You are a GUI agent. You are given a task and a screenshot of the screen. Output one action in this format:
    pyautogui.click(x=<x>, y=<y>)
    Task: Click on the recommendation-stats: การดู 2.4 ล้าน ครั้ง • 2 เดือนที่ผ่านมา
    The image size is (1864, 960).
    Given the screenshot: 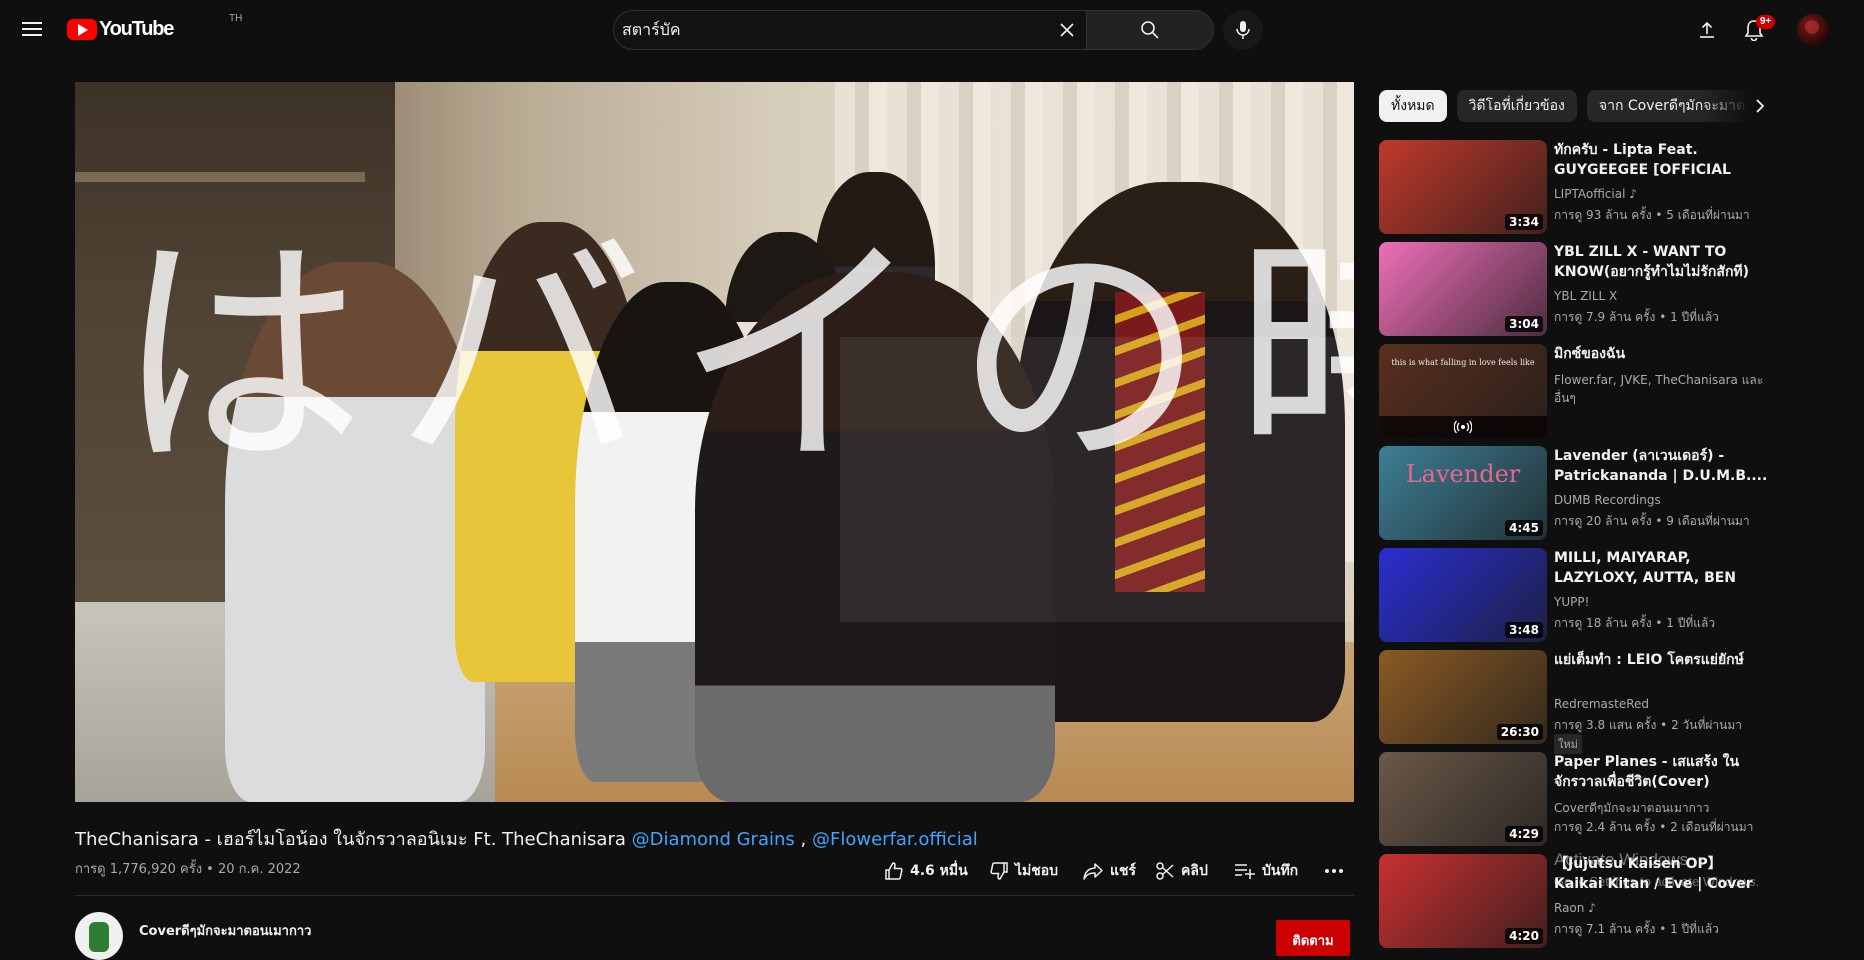 What is the action you would take?
    pyautogui.click(x=1654, y=827)
    